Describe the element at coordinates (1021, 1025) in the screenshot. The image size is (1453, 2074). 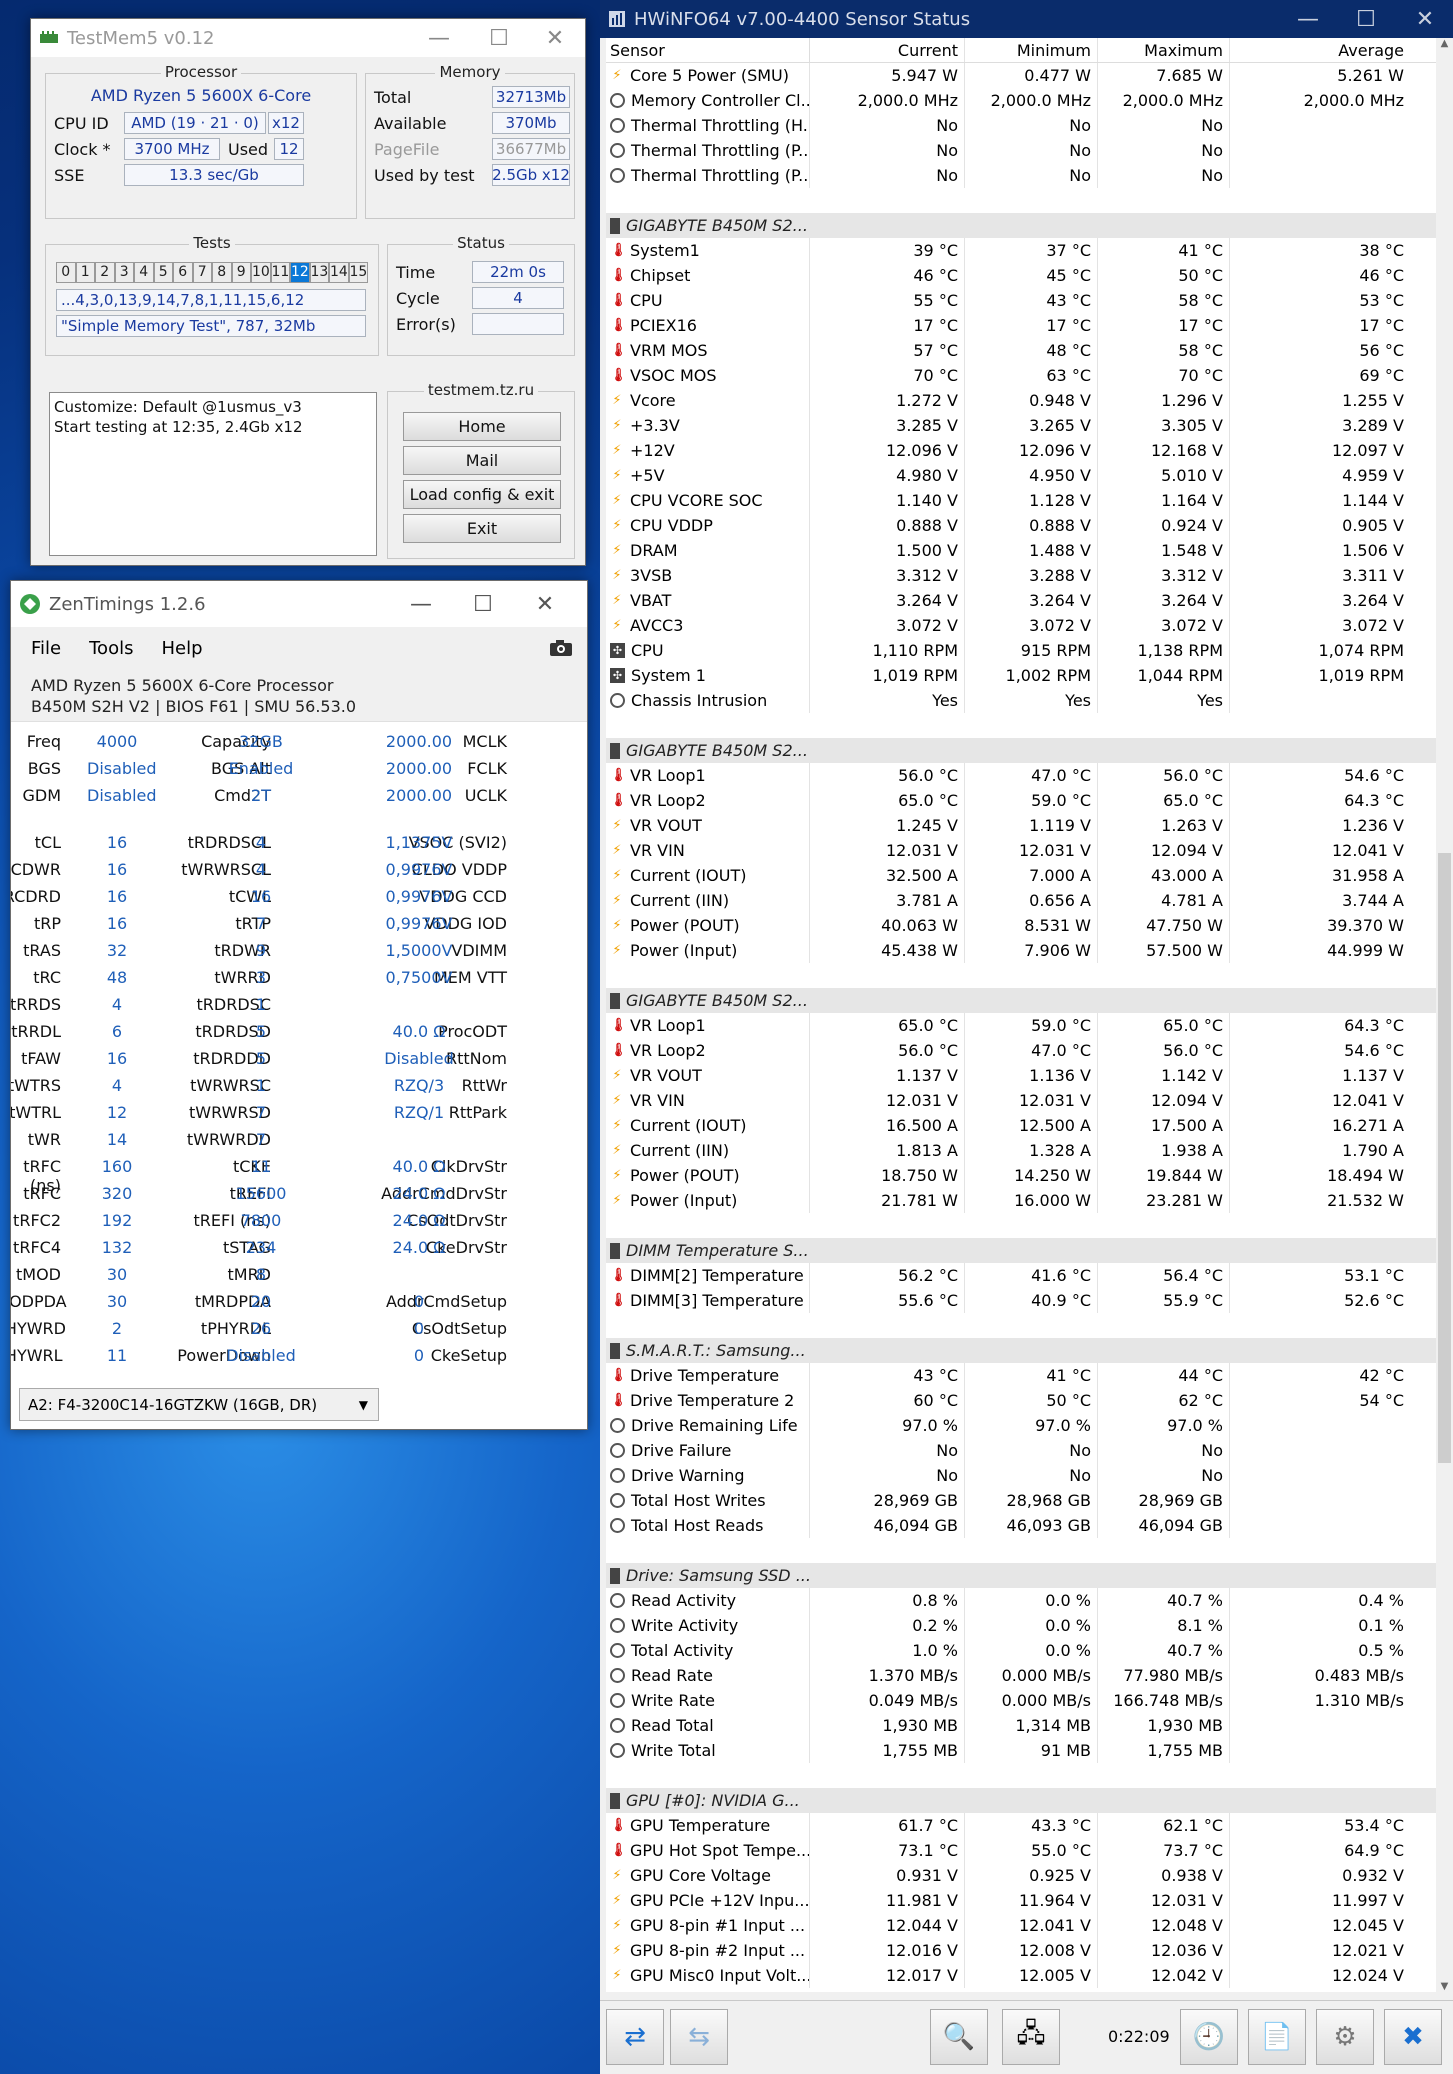
I see `sensor-row: 🌡 VR Loop1 65.0 °C 59.0 °C 65.0 °C 64.3 °C` at that location.